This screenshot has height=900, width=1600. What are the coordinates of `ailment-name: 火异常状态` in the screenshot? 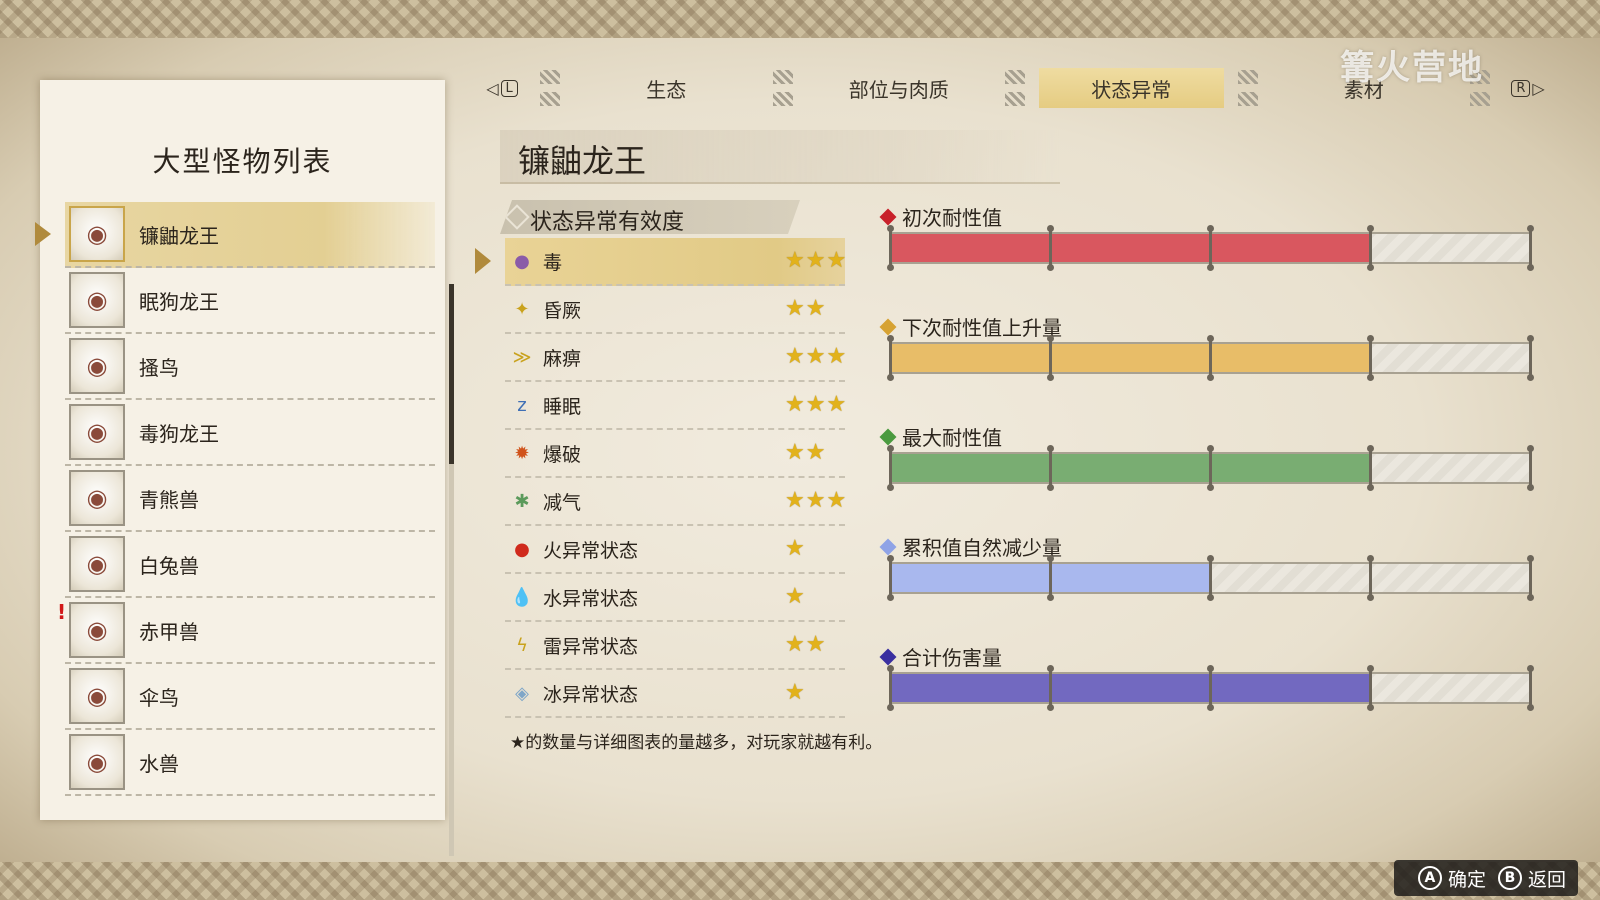 It's located at (591, 550).